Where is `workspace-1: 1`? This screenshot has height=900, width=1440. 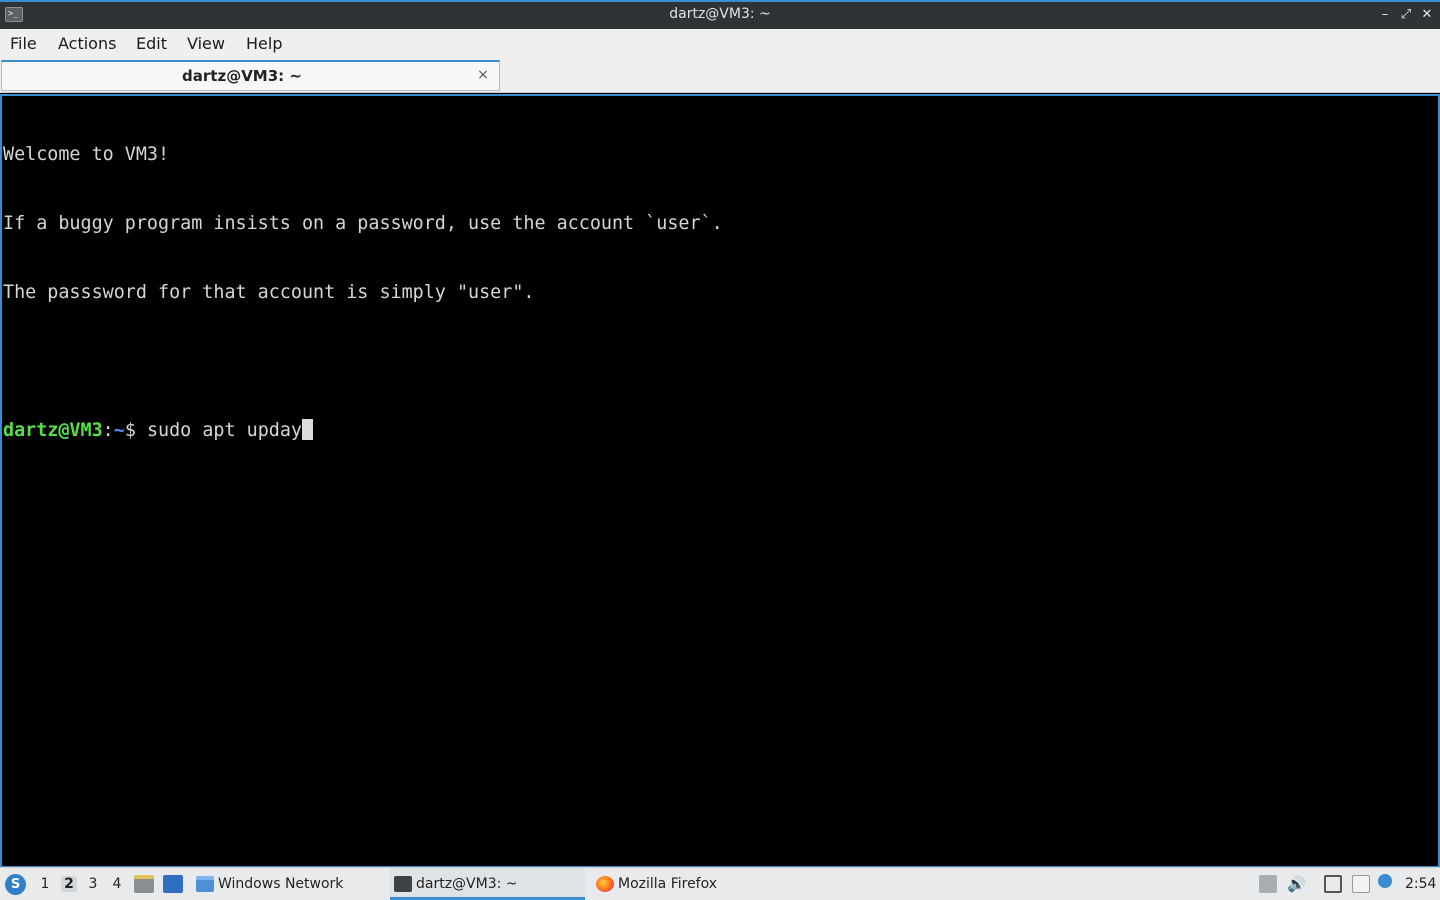 workspace-1: 1 is located at coordinates (45, 884).